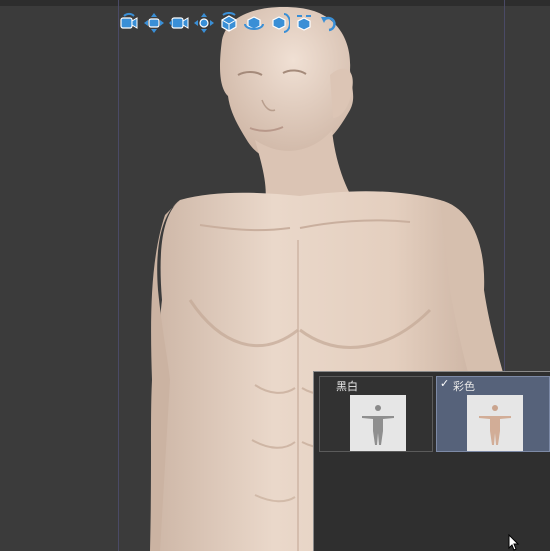 The width and height of the screenshot is (550, 551). What do you see at coordinates (514, 542) in the screenshot?
I see `mouse-cursor-icon` at bounding box center [514, 542].